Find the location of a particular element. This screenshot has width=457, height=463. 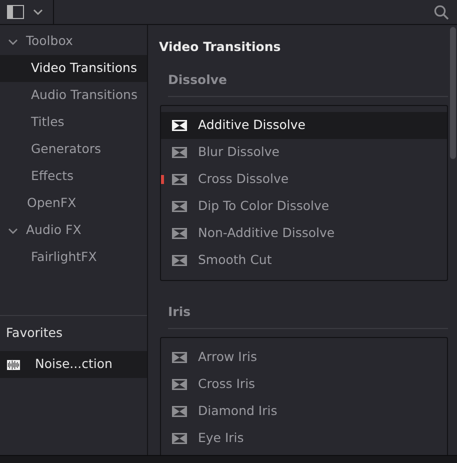

group-heading: Iris is located at coordinates (308, 311).